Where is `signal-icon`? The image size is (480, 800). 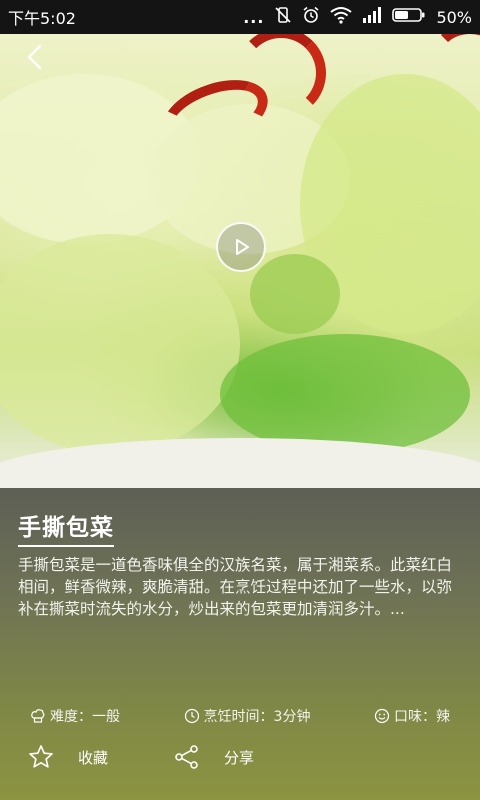
signal-icon is located at coordinates (372, 17).